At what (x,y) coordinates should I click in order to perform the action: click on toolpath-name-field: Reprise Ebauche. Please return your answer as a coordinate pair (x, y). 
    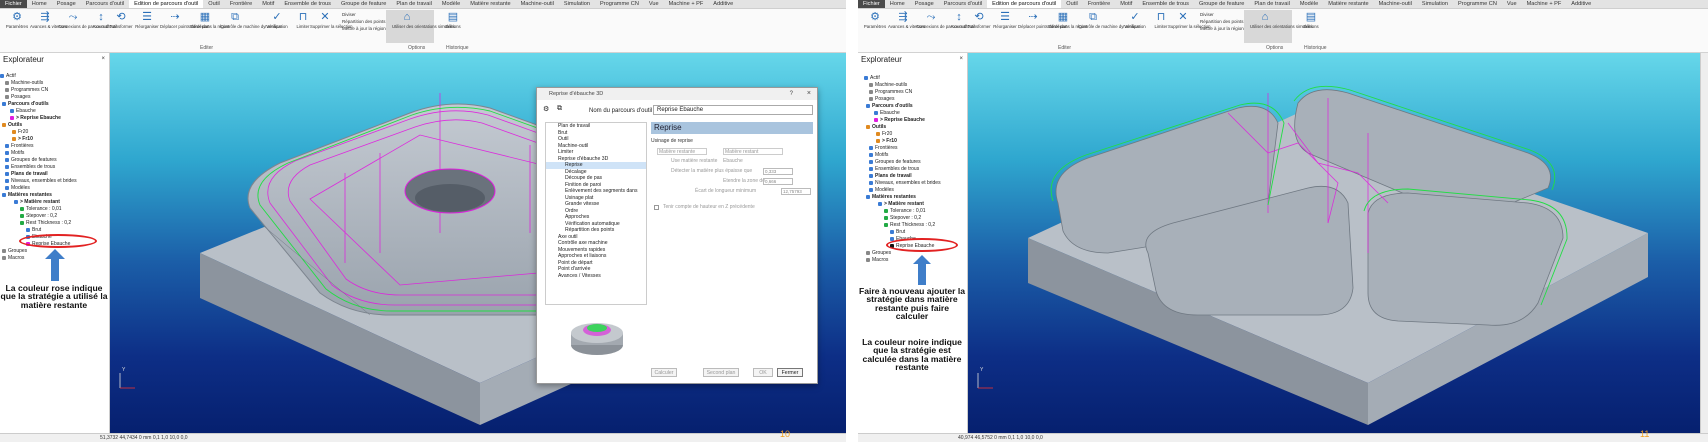
    Looking at the image, I should click on (733, 110).